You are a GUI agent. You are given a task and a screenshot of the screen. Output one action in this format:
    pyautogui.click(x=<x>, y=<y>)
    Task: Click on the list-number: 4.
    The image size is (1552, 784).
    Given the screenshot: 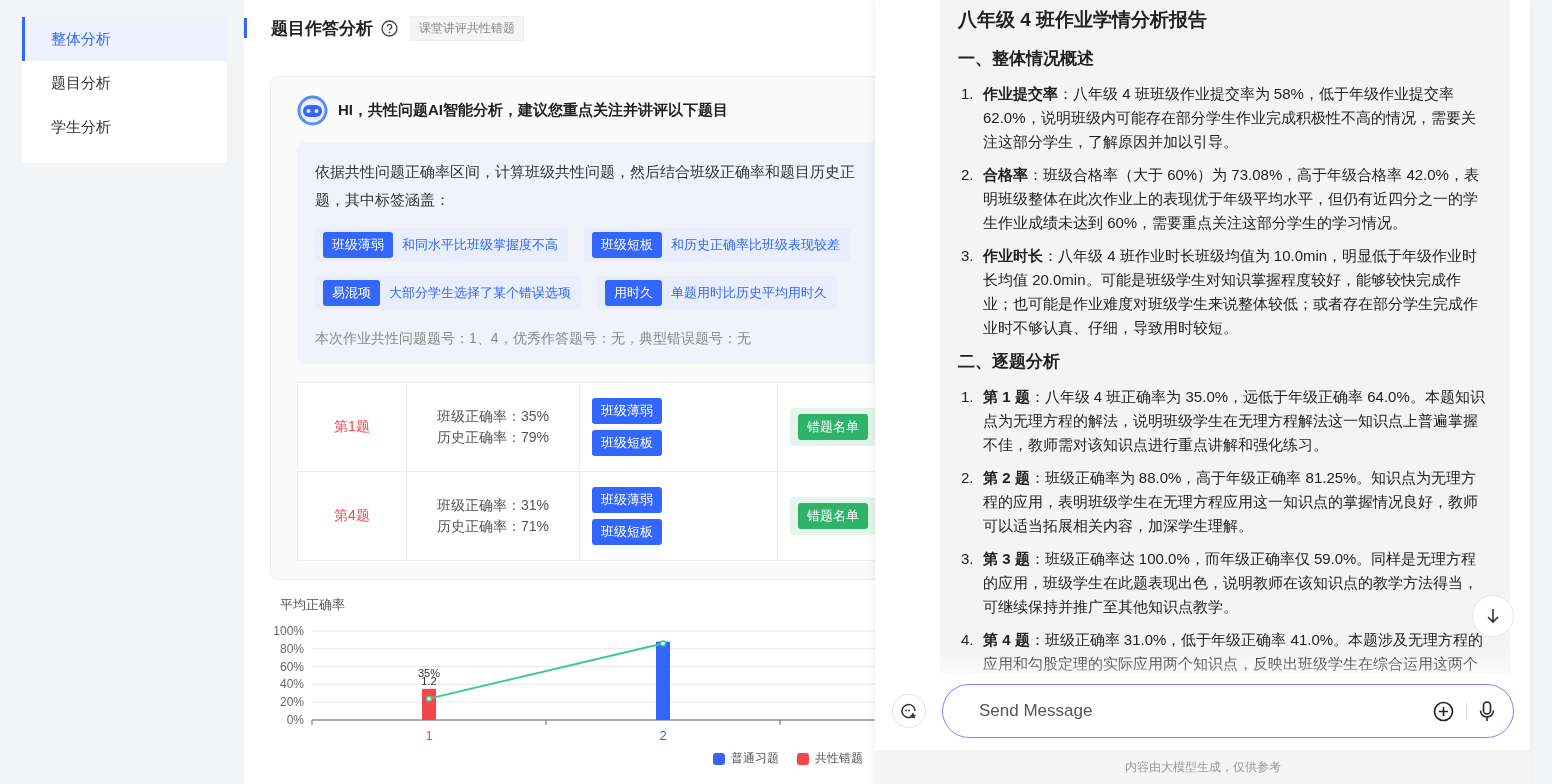 What is the action you would take?
    pyautogui.click(x=967, y=640)
    